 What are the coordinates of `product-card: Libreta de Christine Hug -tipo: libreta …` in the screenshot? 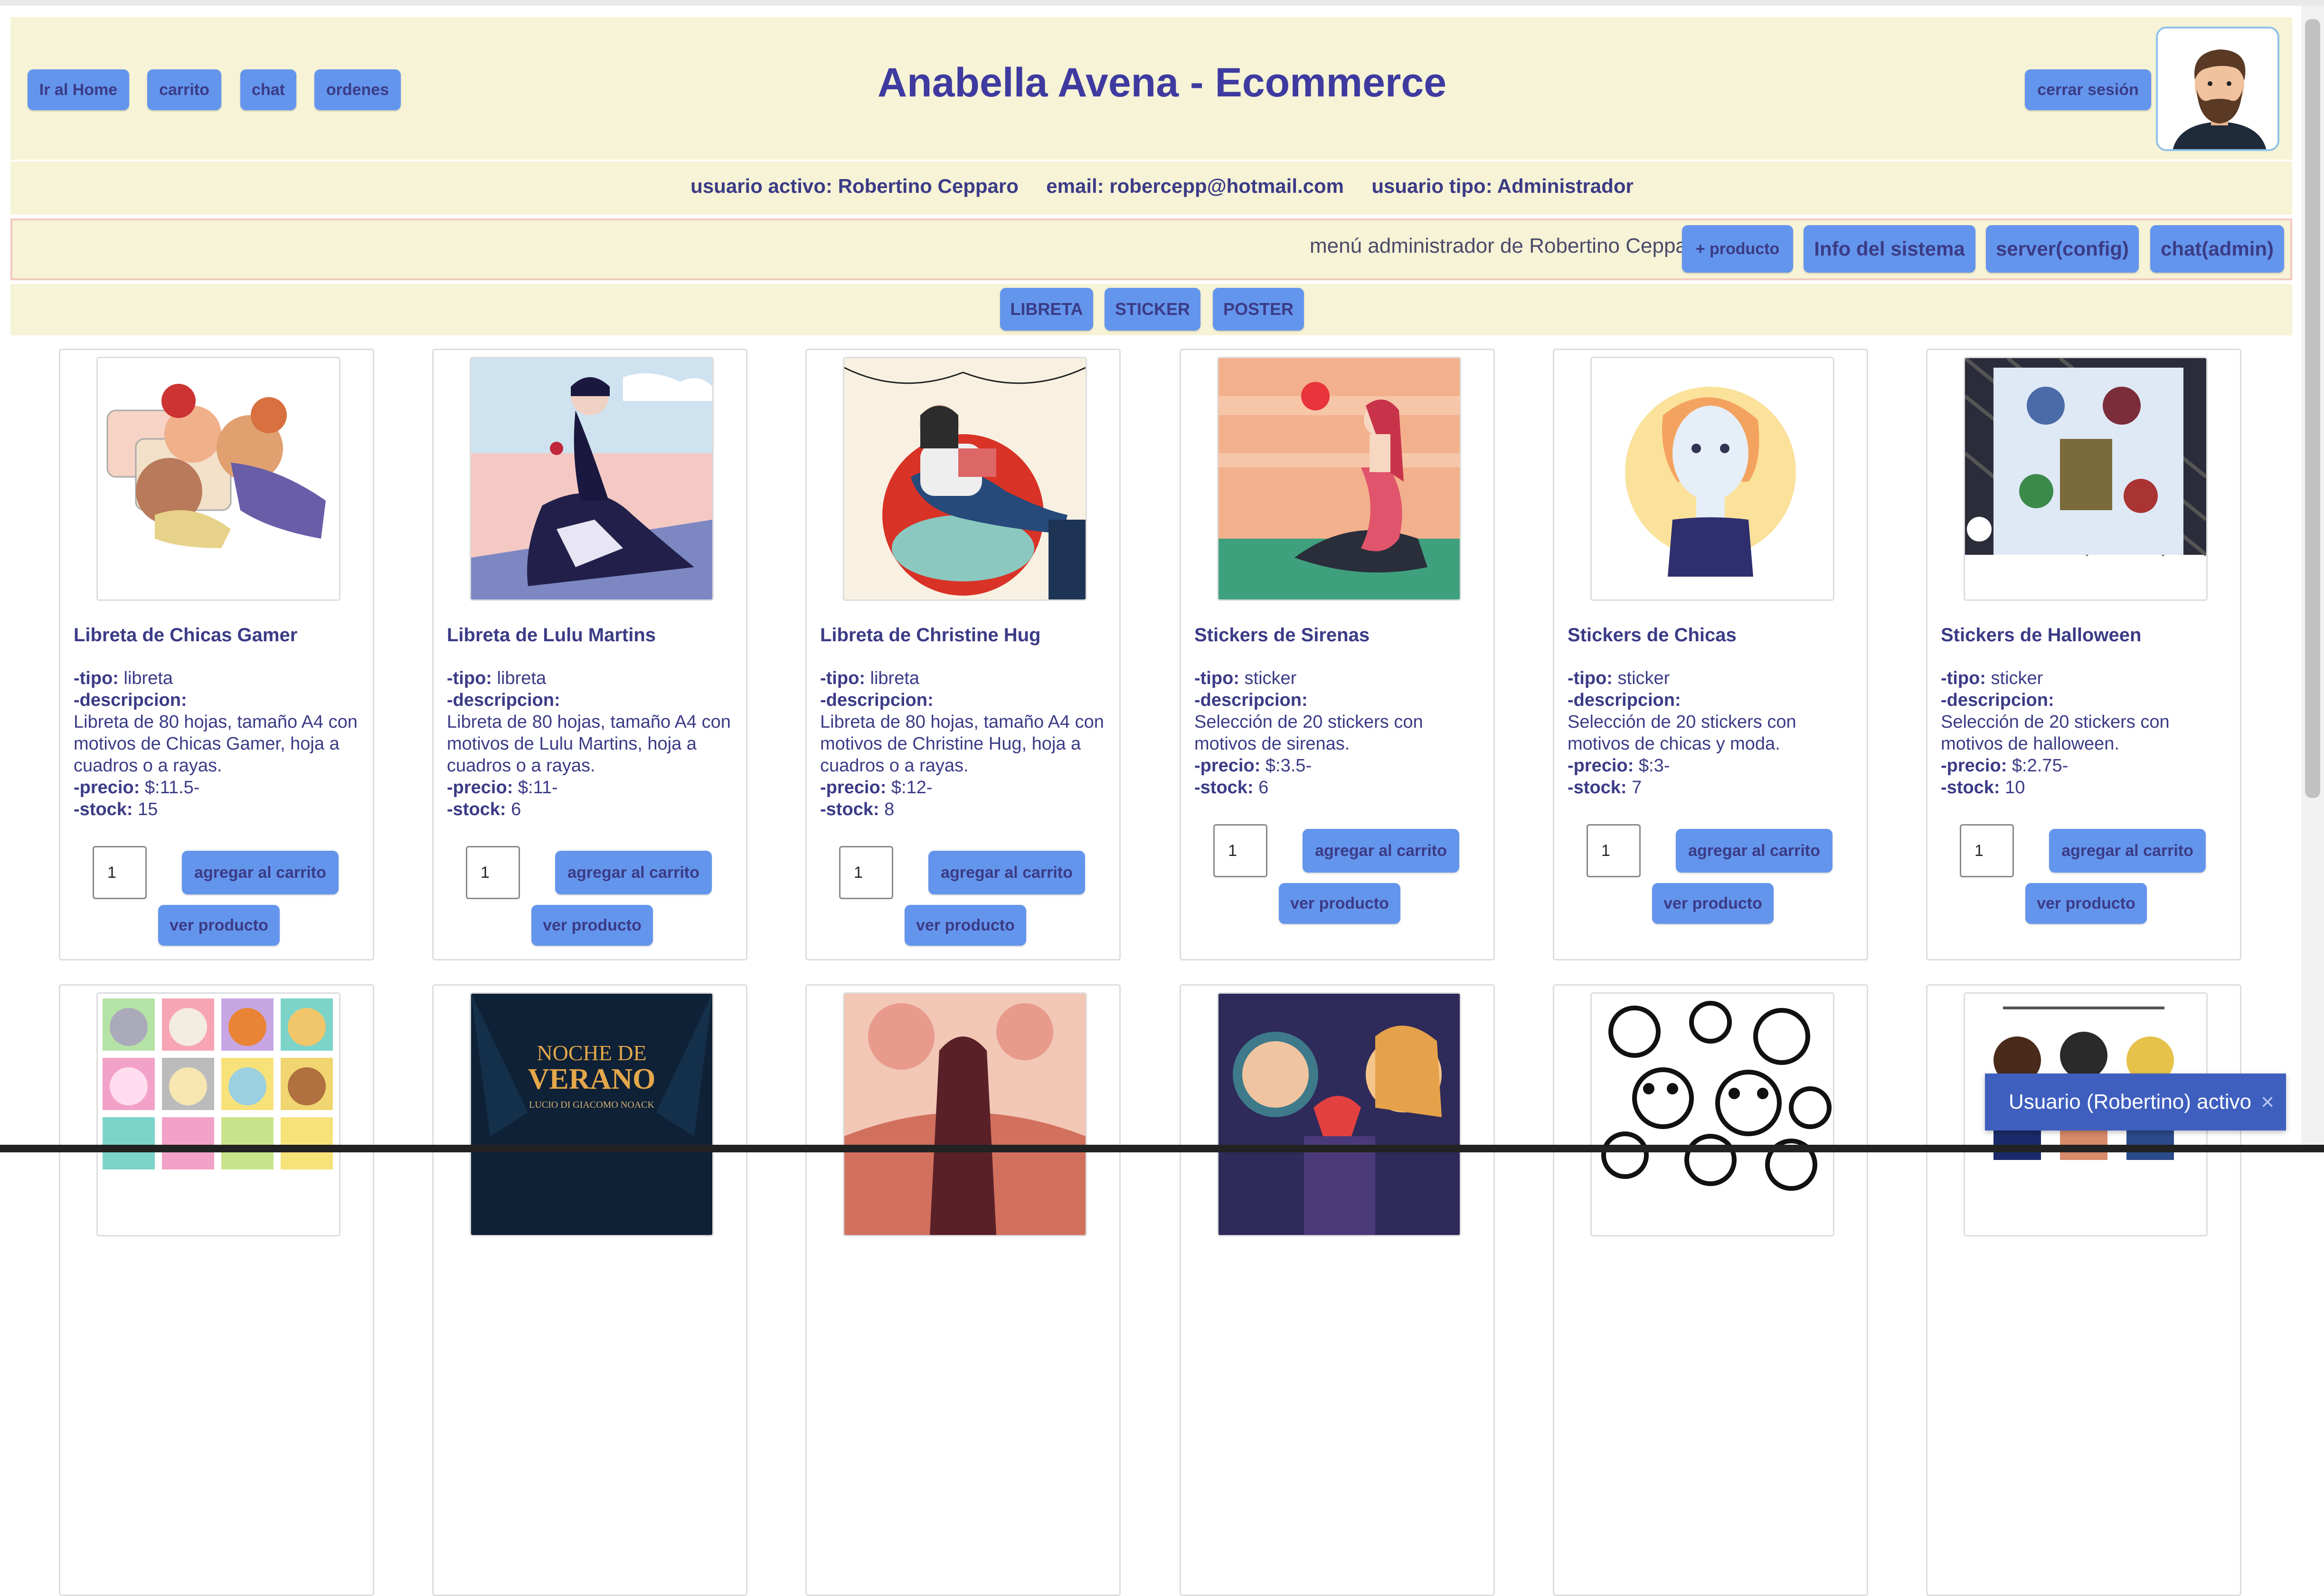 It's located at (963, 654).